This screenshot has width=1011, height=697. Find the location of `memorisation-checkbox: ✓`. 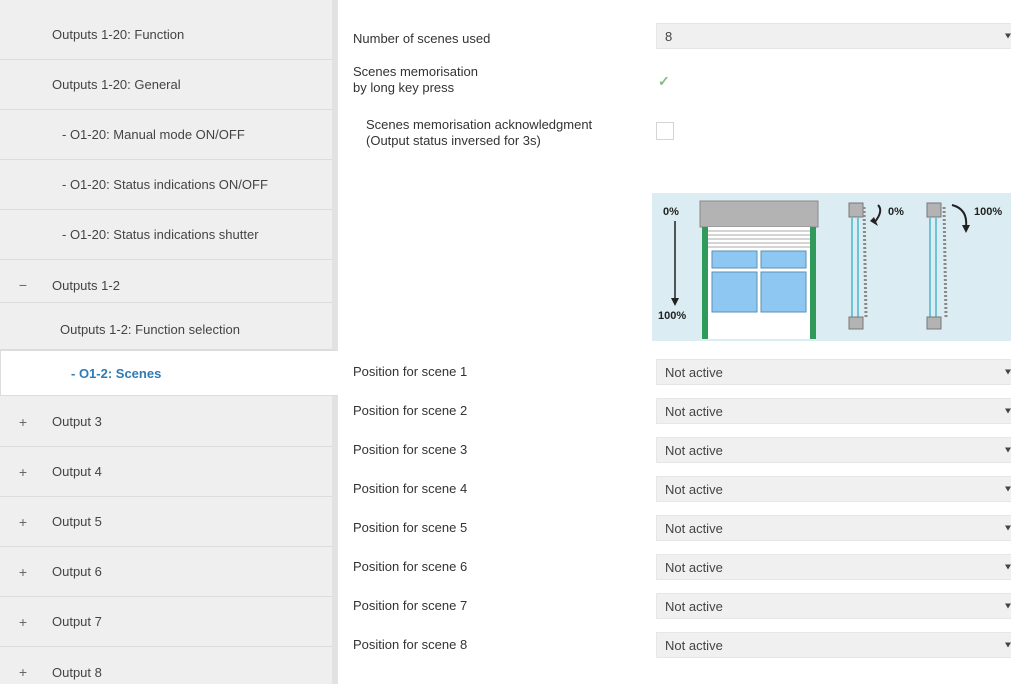

memorisation-checkbox: ✓ is located at coordinates (665, 83).